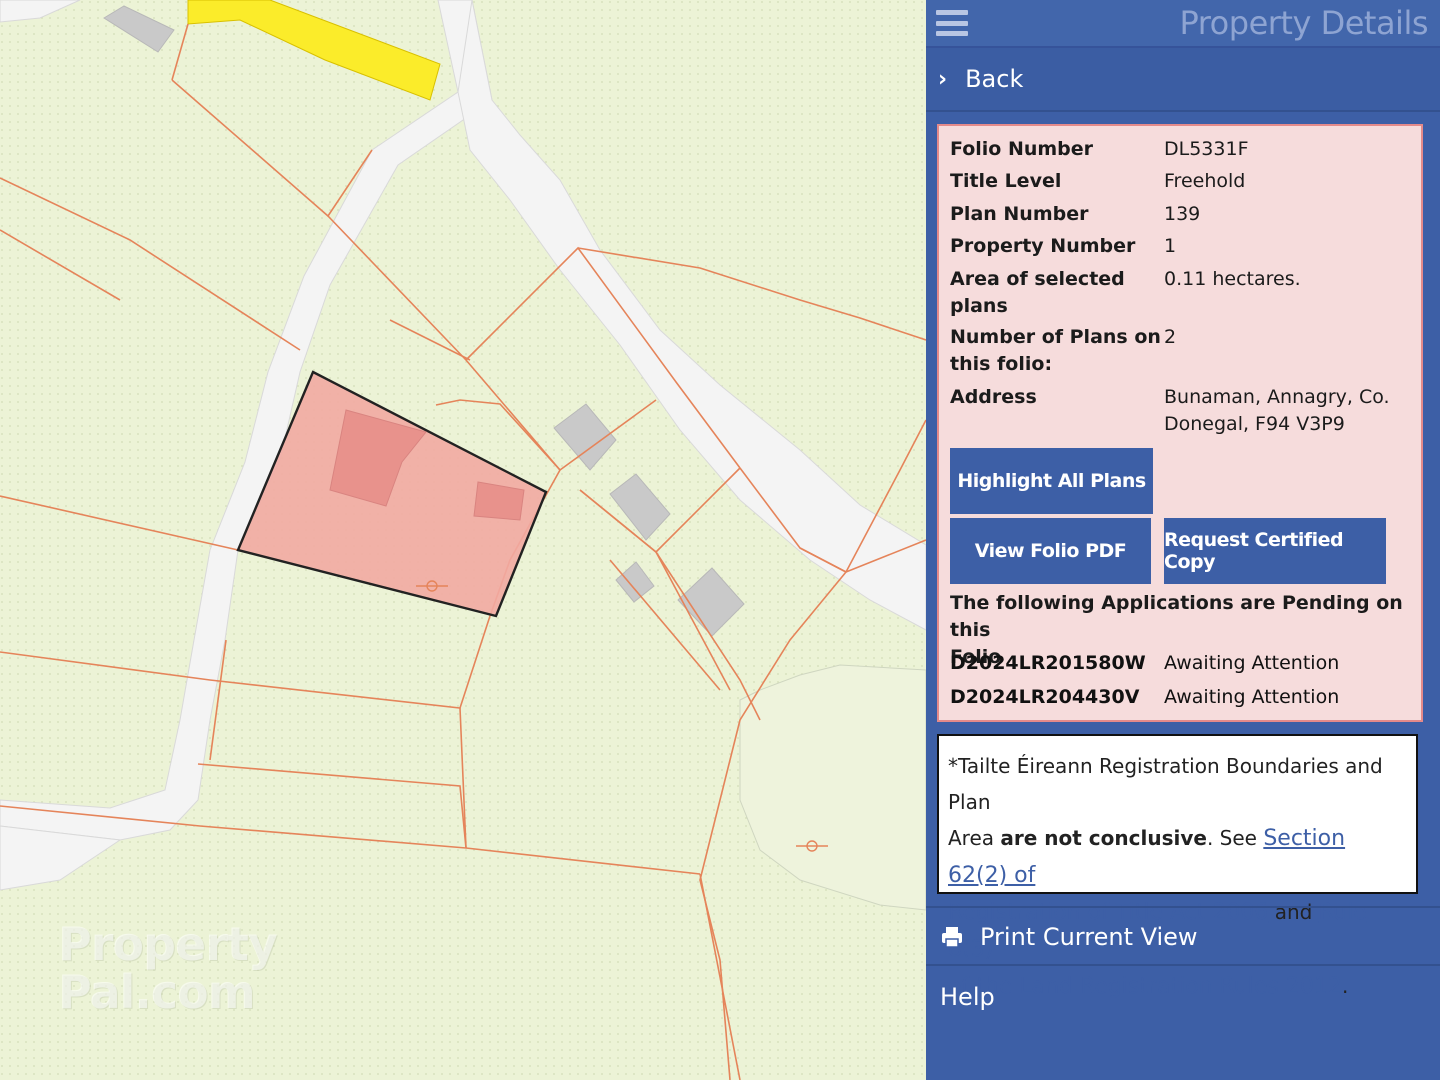 This screenshot has width=1440, height=1080. What do you see at coordinates (1183, 997) in the screenshot?
I see `help-link: Help` at bounding box center [1183, 997].